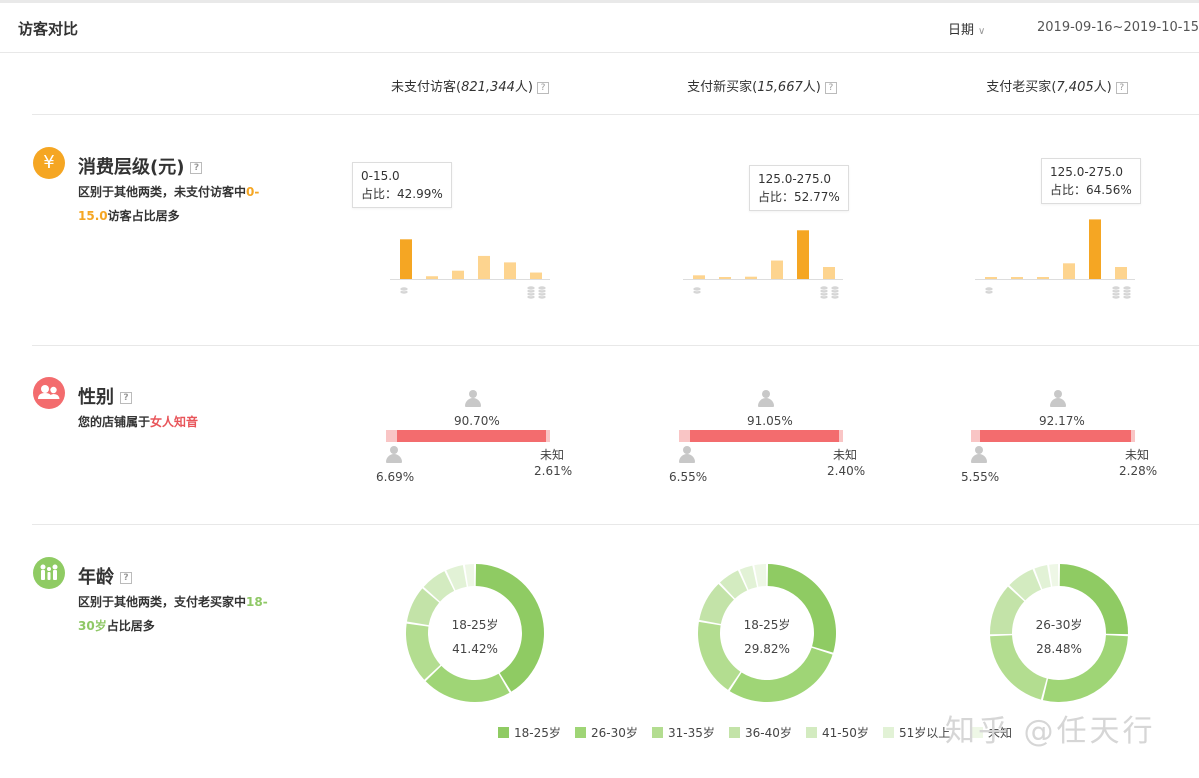  I want to click on spending-chart-old-buyers, so click(1060, 252).